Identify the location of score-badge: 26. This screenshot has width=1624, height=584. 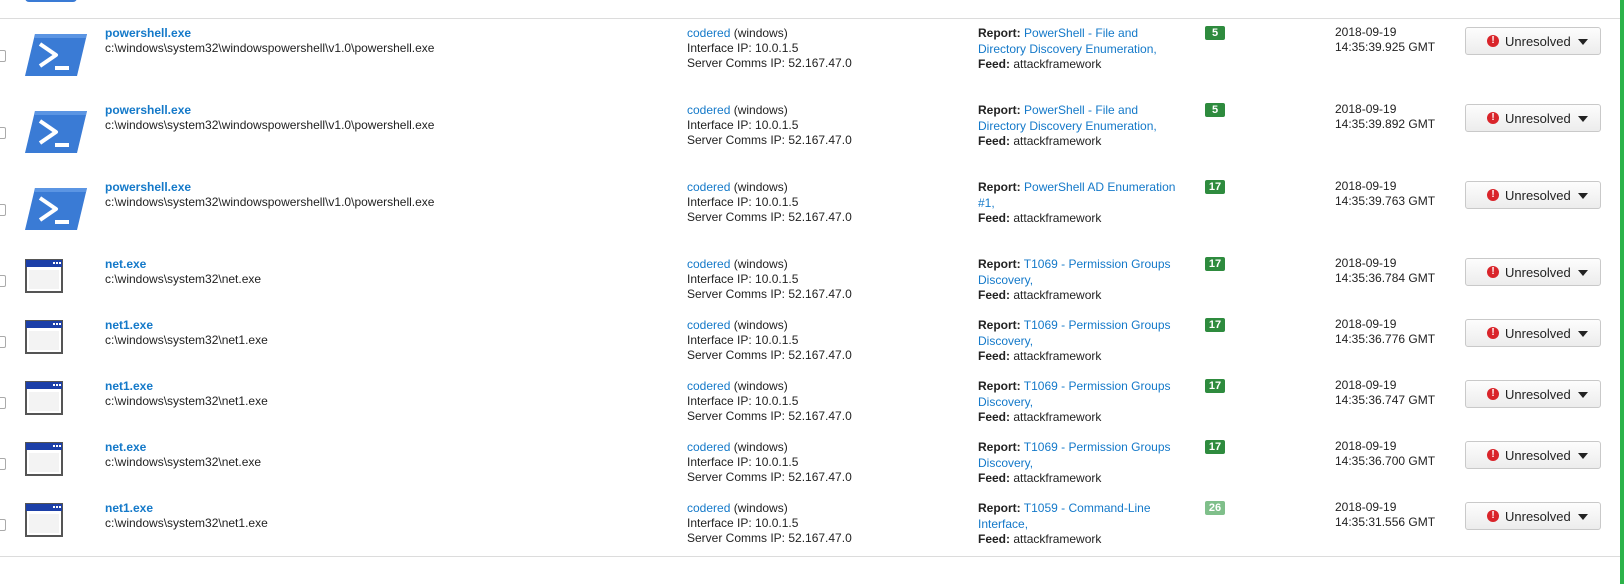
(1215, 508).